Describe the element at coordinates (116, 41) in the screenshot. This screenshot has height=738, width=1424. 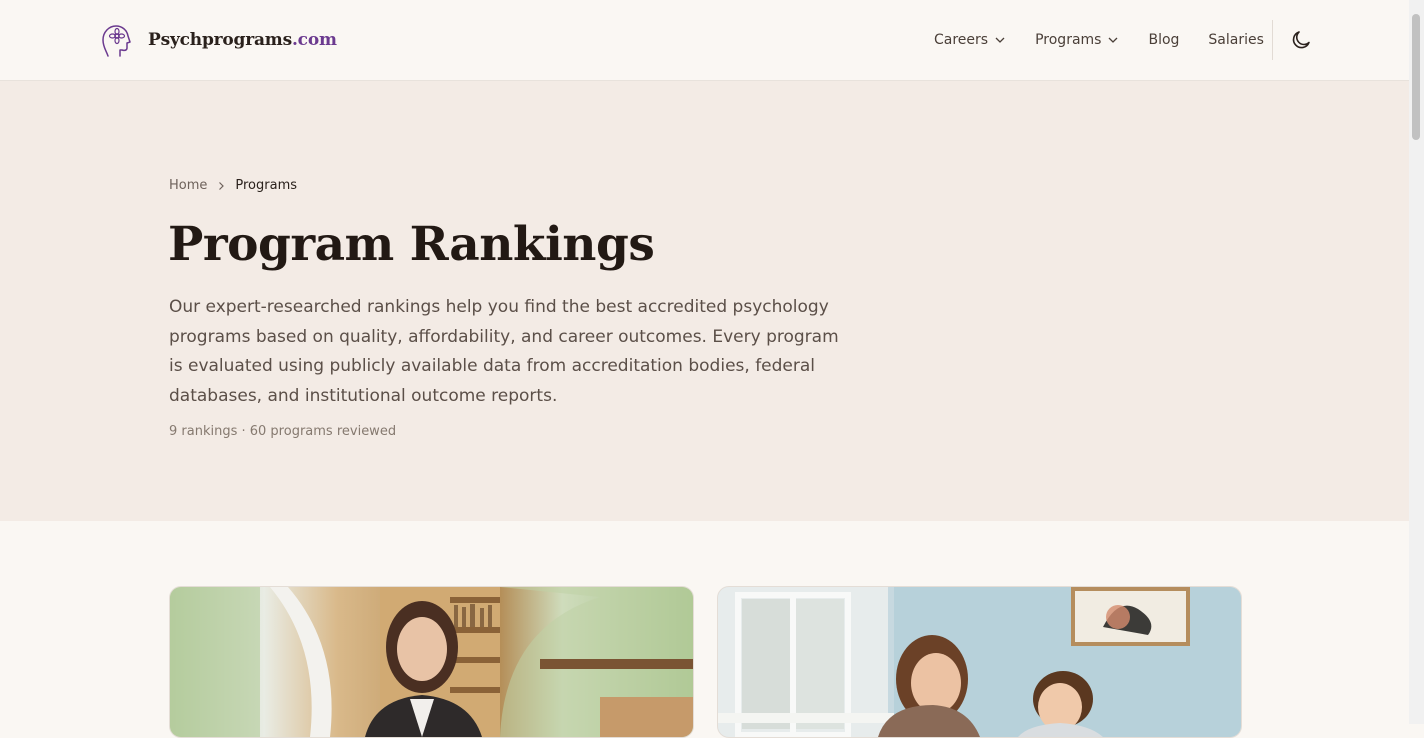
I see `head-flower-icon` at that location.